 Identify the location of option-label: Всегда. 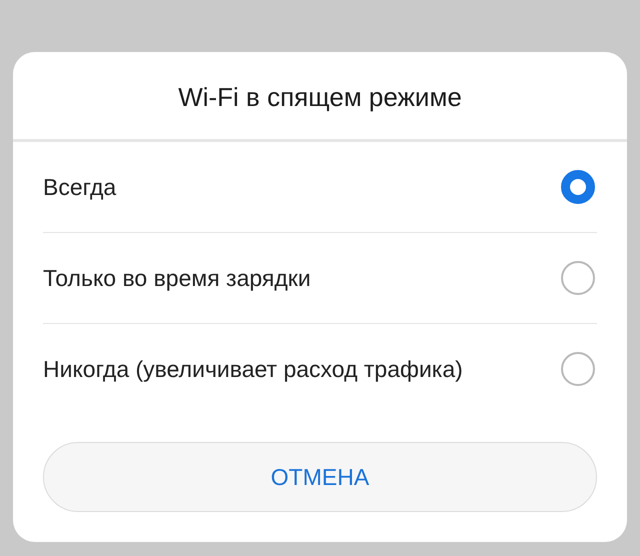
(79, 187).